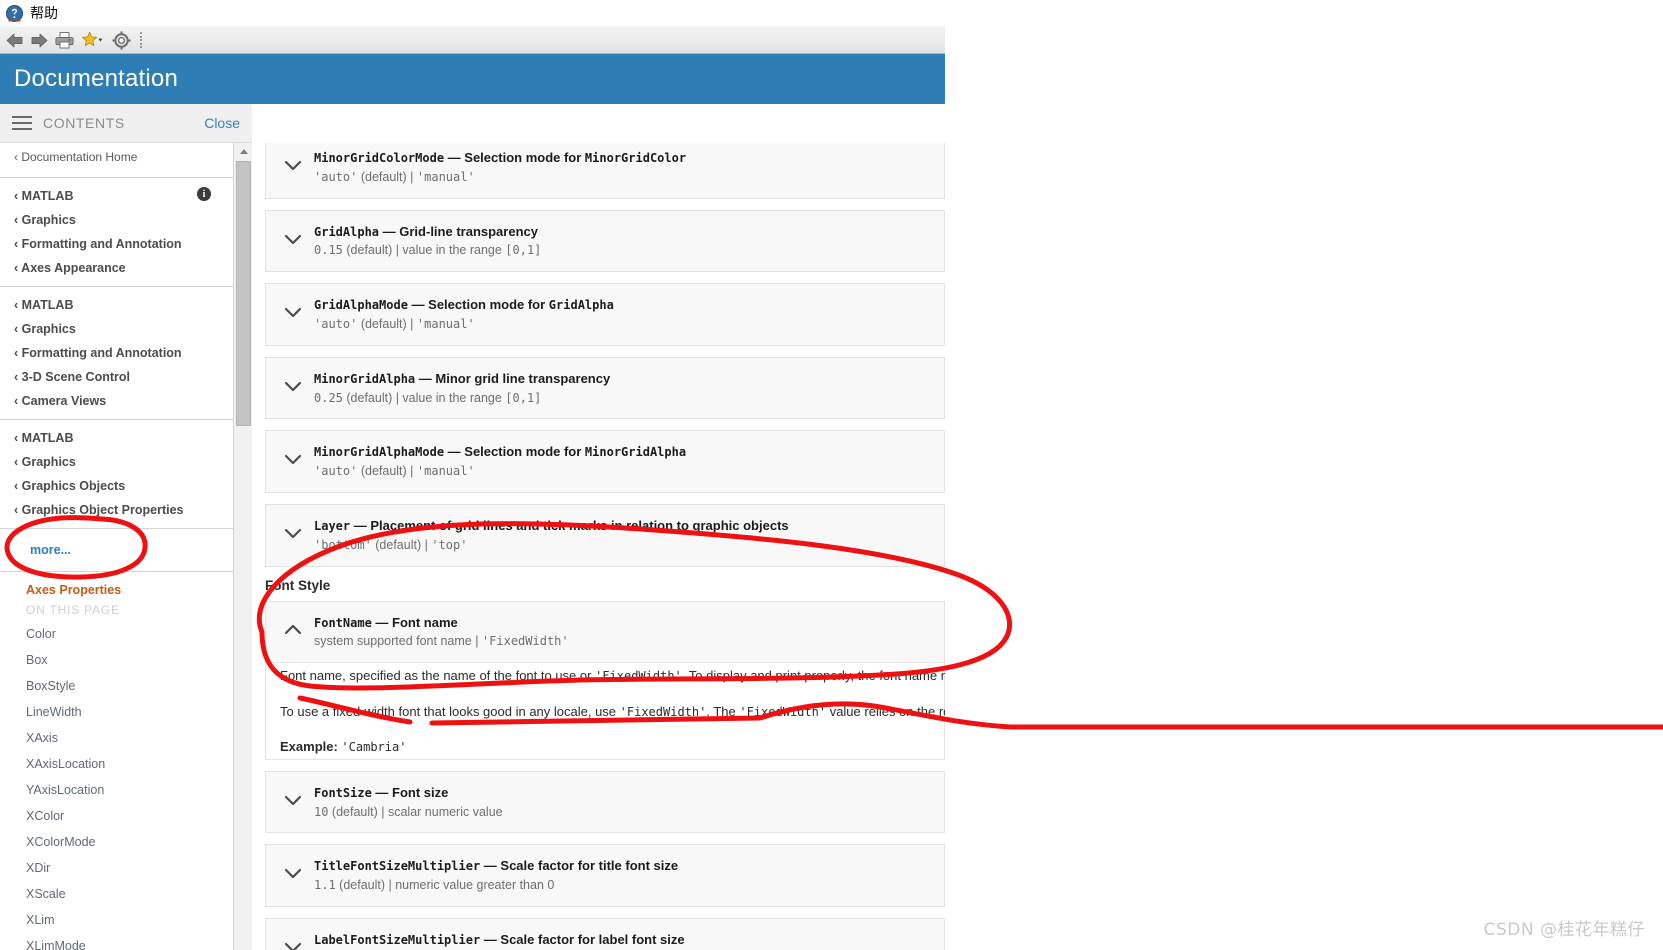 The width and height of the screenshot is (1663, 950). Describe the element at coordinates (293, 940) in the screenshot. I see `expand-toggle-labelfontsizemultiplier` at that location.